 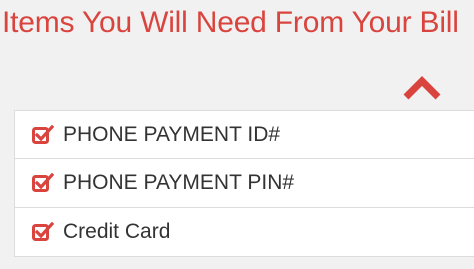 I want to click on chevron-up-icon, so click(x=422, y=88).